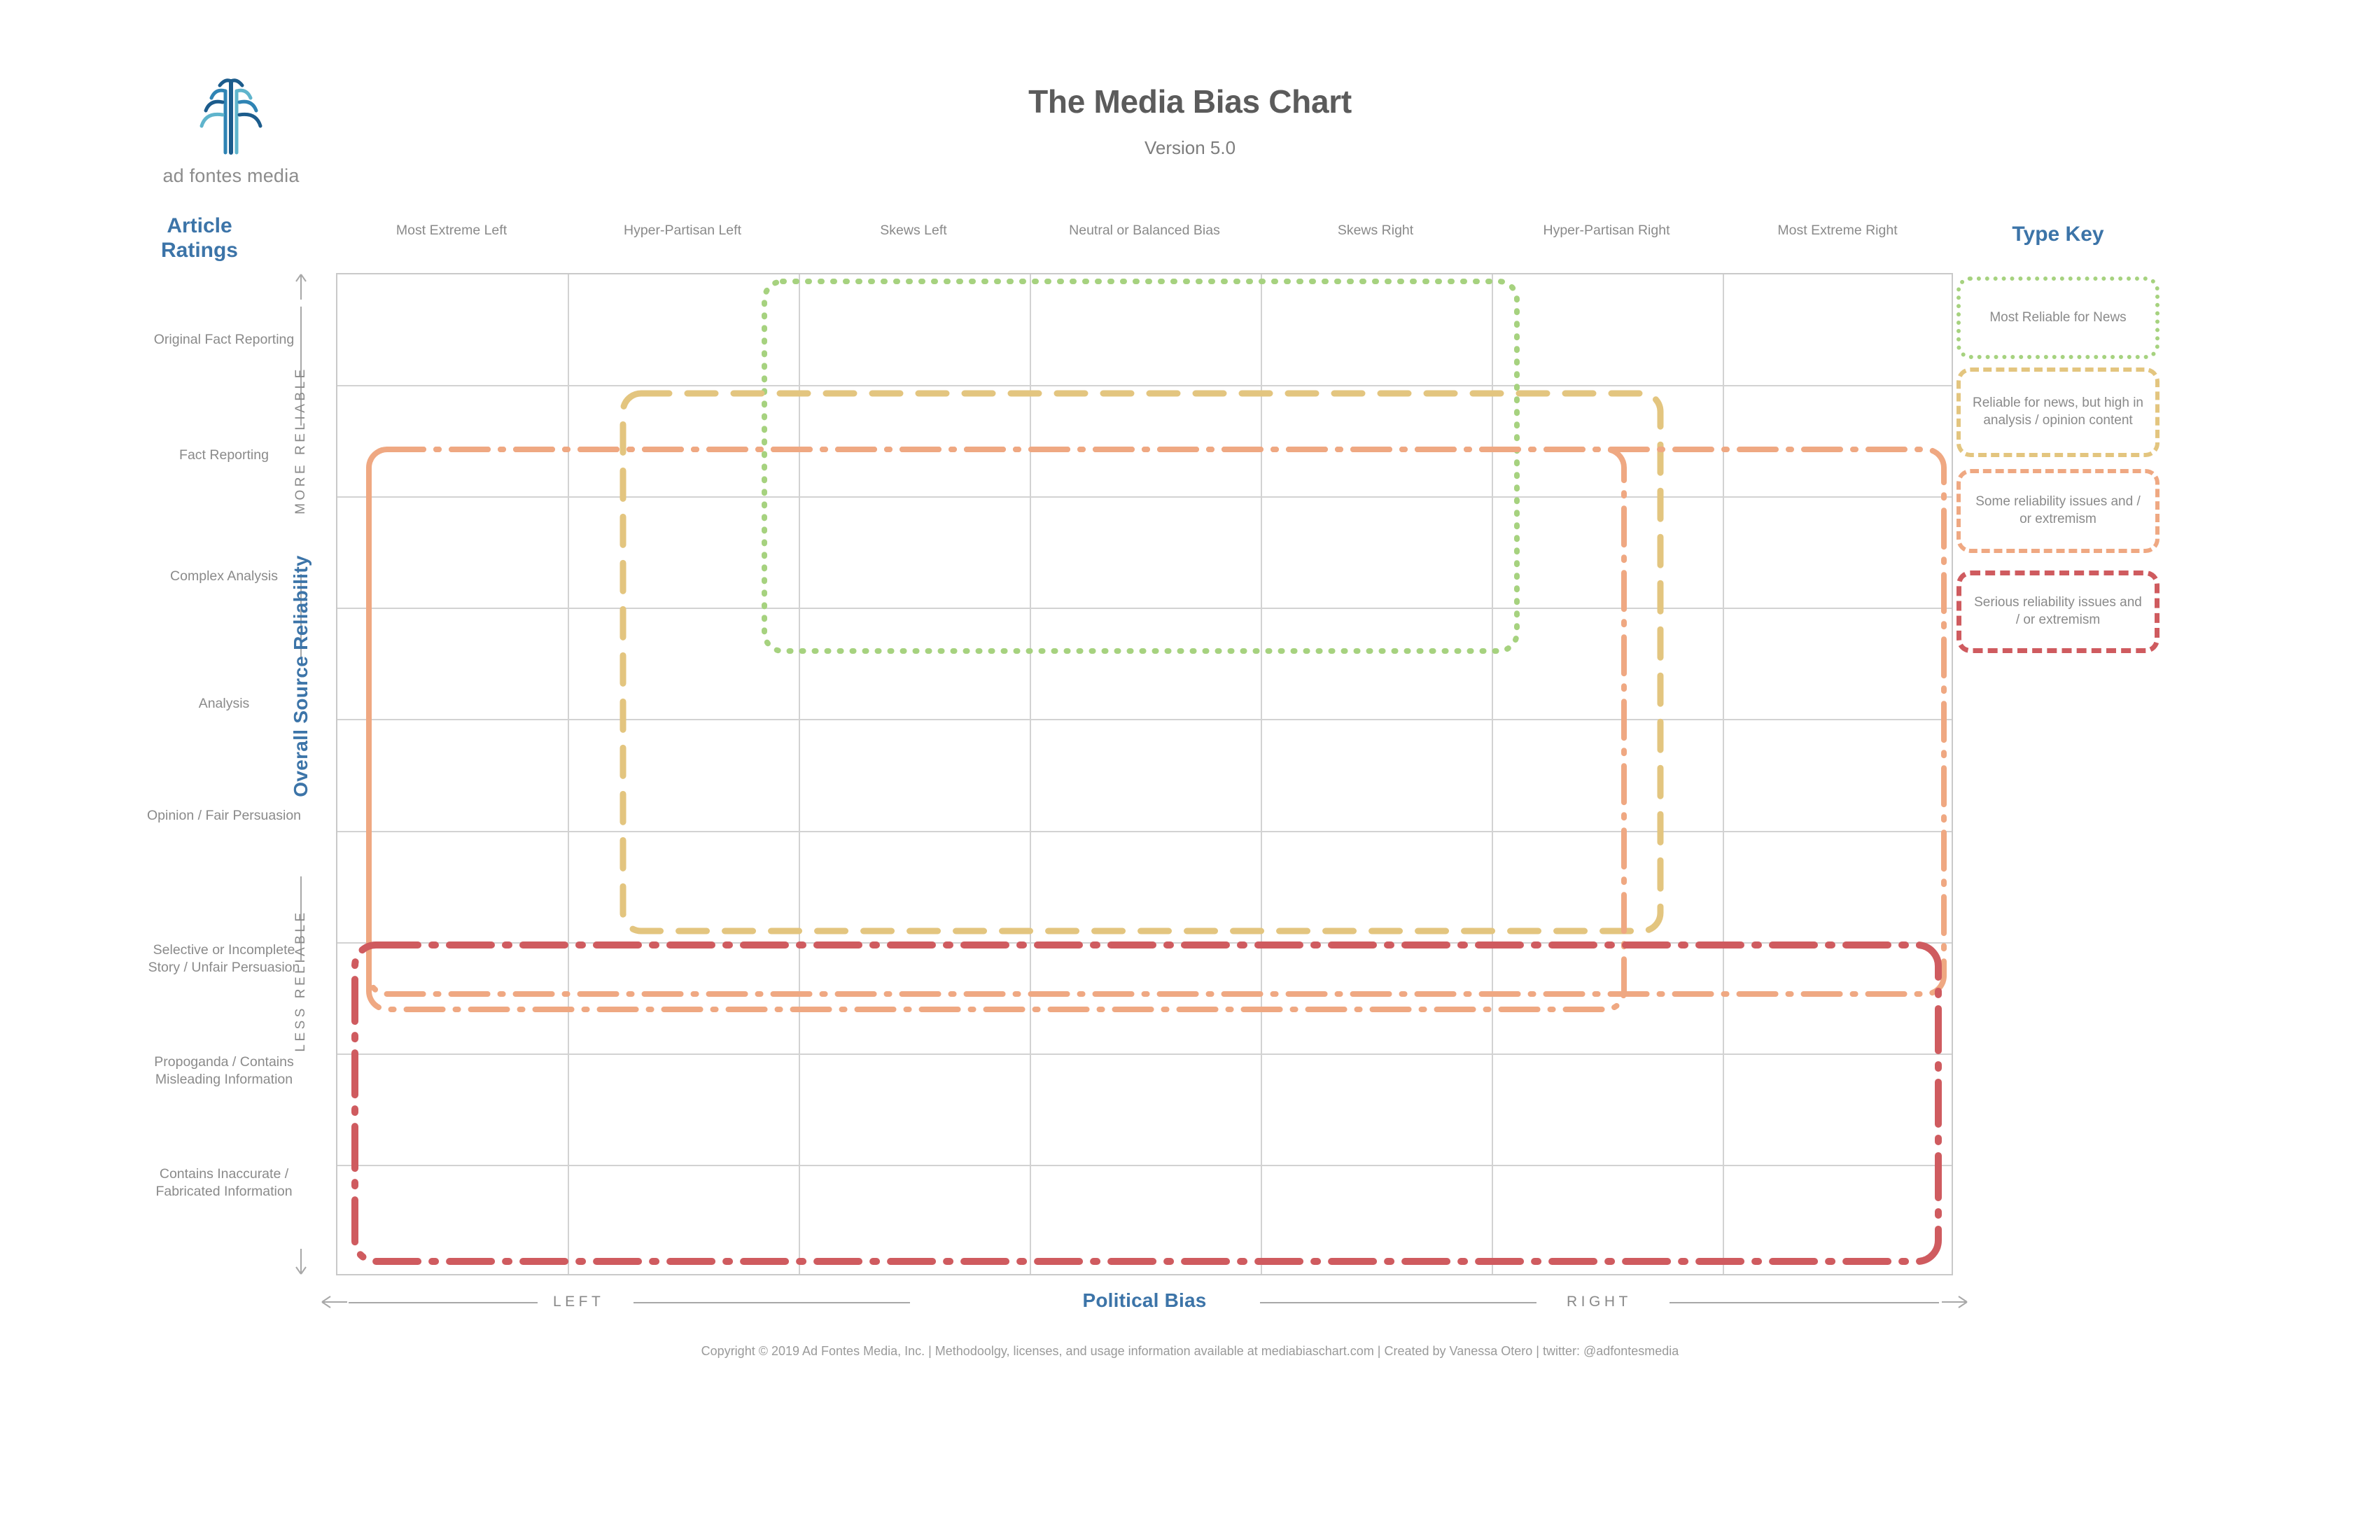  Describe the element at coordinates (1190, 147) in the screenshot. I see `page-subtitle: Version 5.0` at that location.